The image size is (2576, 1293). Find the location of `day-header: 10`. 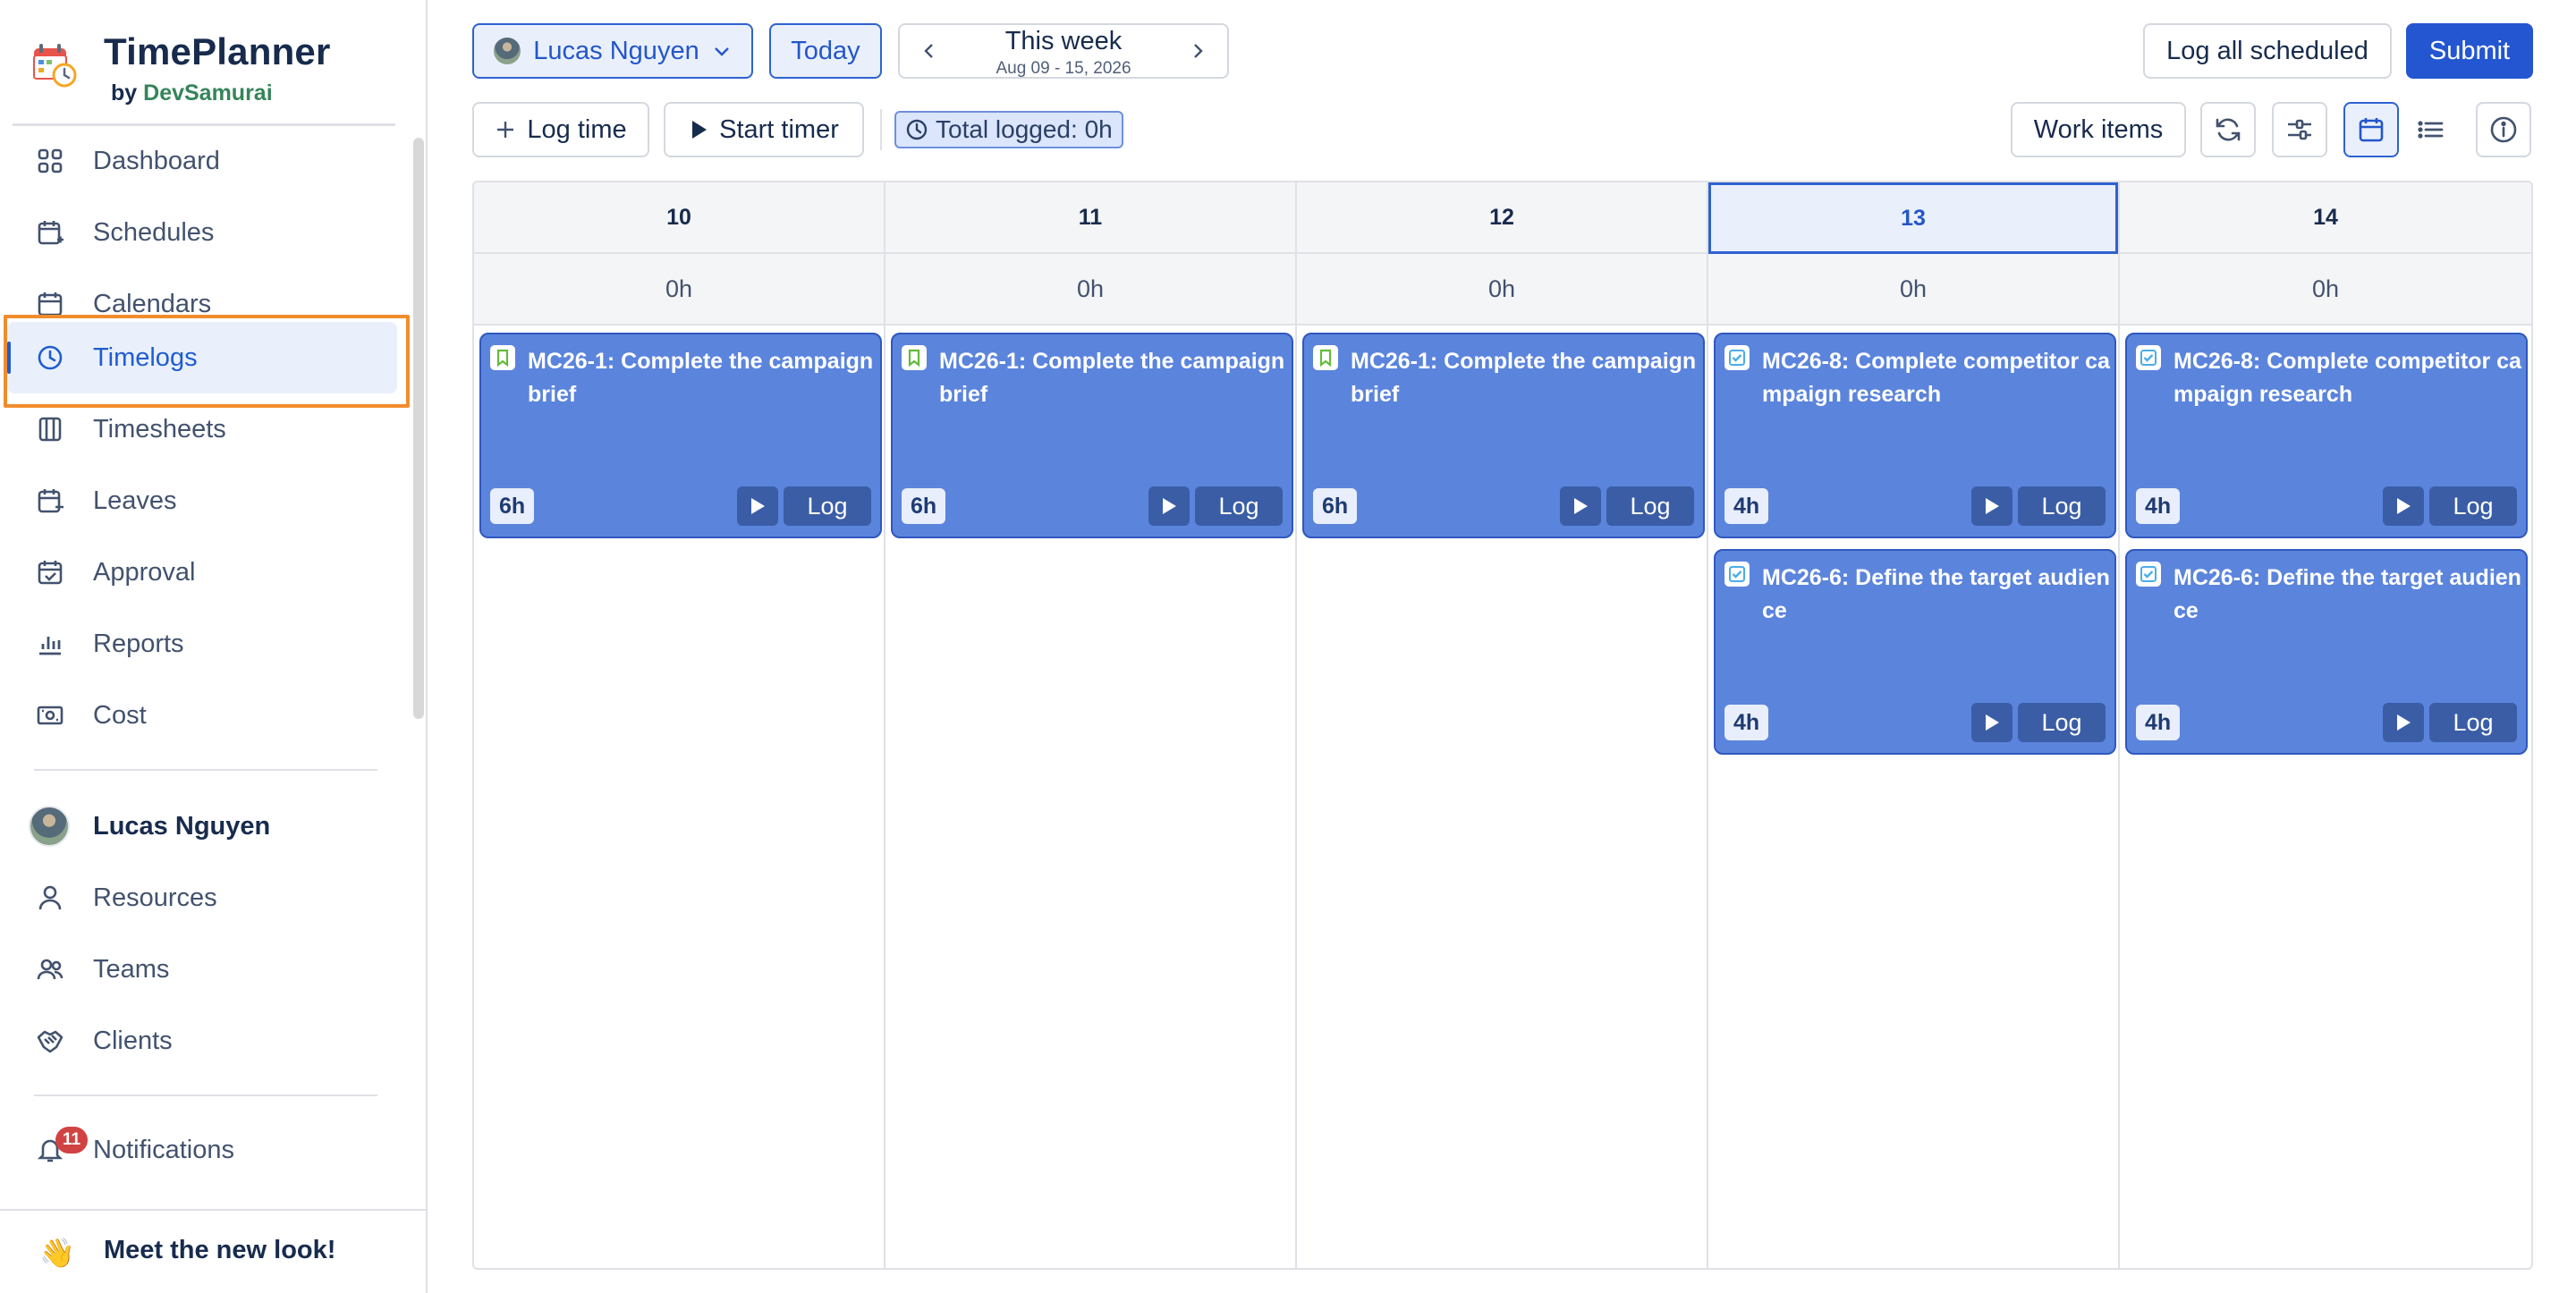

day-header: 10 is located at coordinates (679, 218).